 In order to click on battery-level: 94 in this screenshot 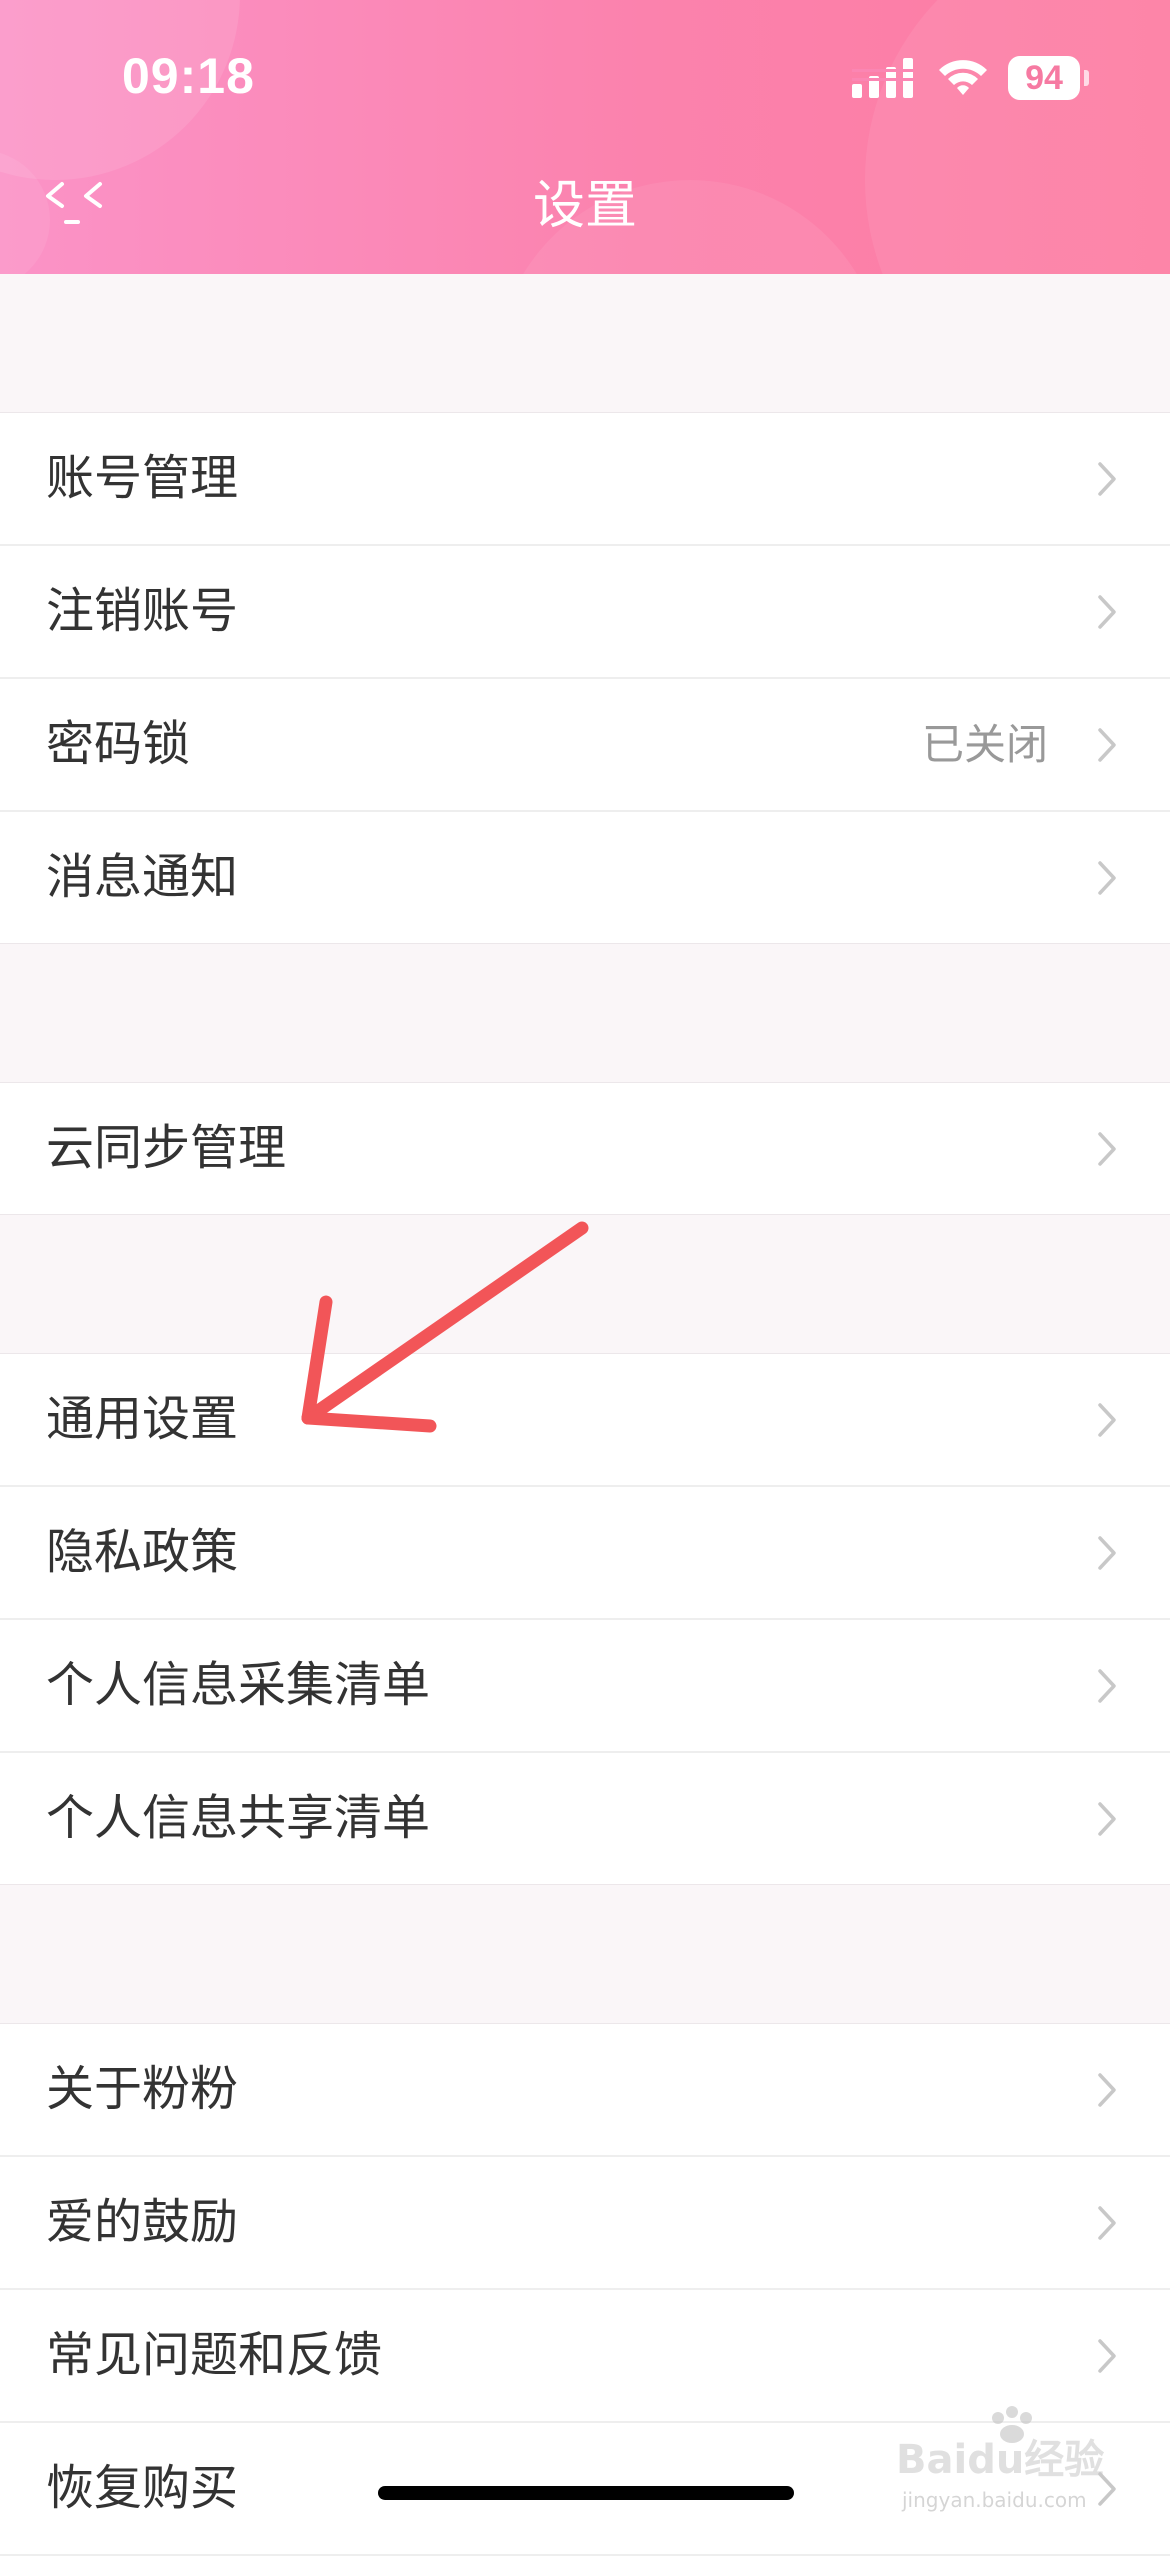, I will do `click(1044, 78)`.